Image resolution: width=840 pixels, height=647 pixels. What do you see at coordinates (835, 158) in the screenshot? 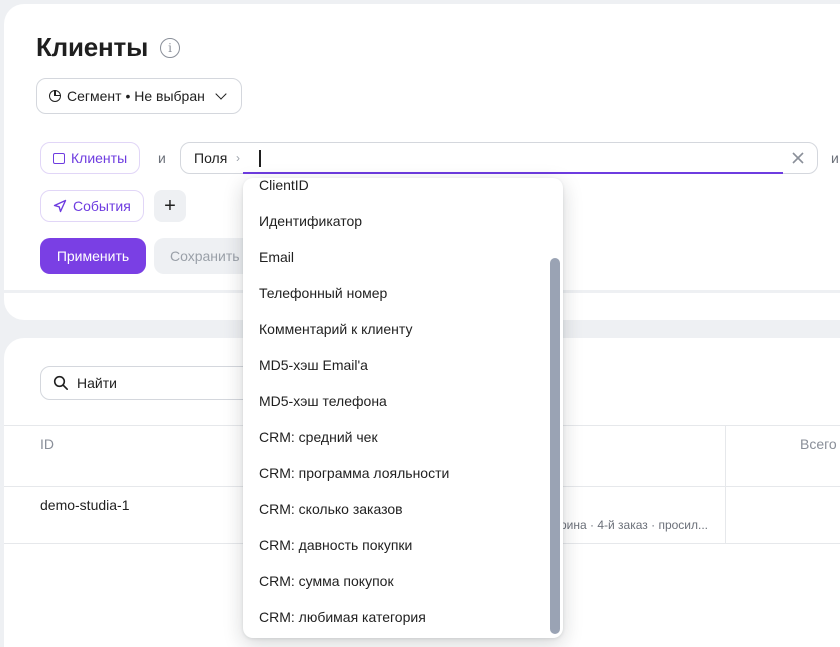
I see `and-connector-right: и` at bounding box center [835, 158].